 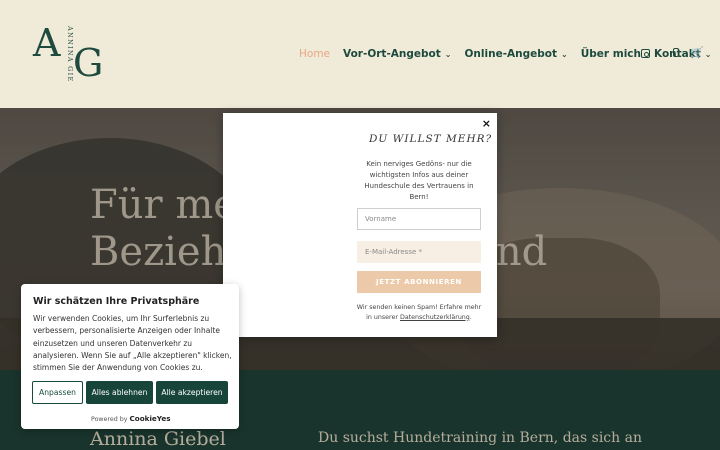 What do you see at coordinates (47, 43) in the screenshot?
I see `logo-letter-a: A` at bounding box center [47, 43].